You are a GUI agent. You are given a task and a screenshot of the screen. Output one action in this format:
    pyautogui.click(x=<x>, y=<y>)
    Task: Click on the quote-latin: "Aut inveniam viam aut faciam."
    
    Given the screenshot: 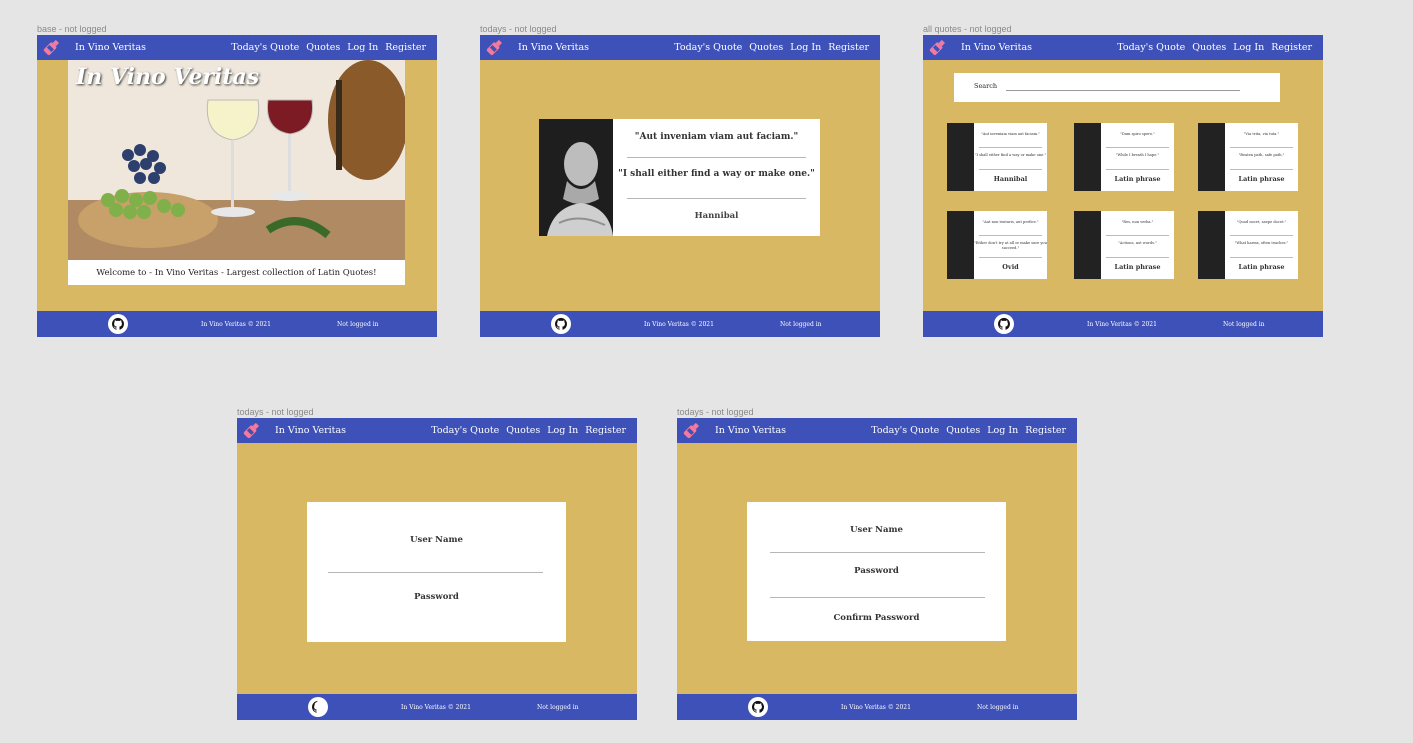 What is the action you would take?
    pyautogui.click(x=1010, y=134)
    